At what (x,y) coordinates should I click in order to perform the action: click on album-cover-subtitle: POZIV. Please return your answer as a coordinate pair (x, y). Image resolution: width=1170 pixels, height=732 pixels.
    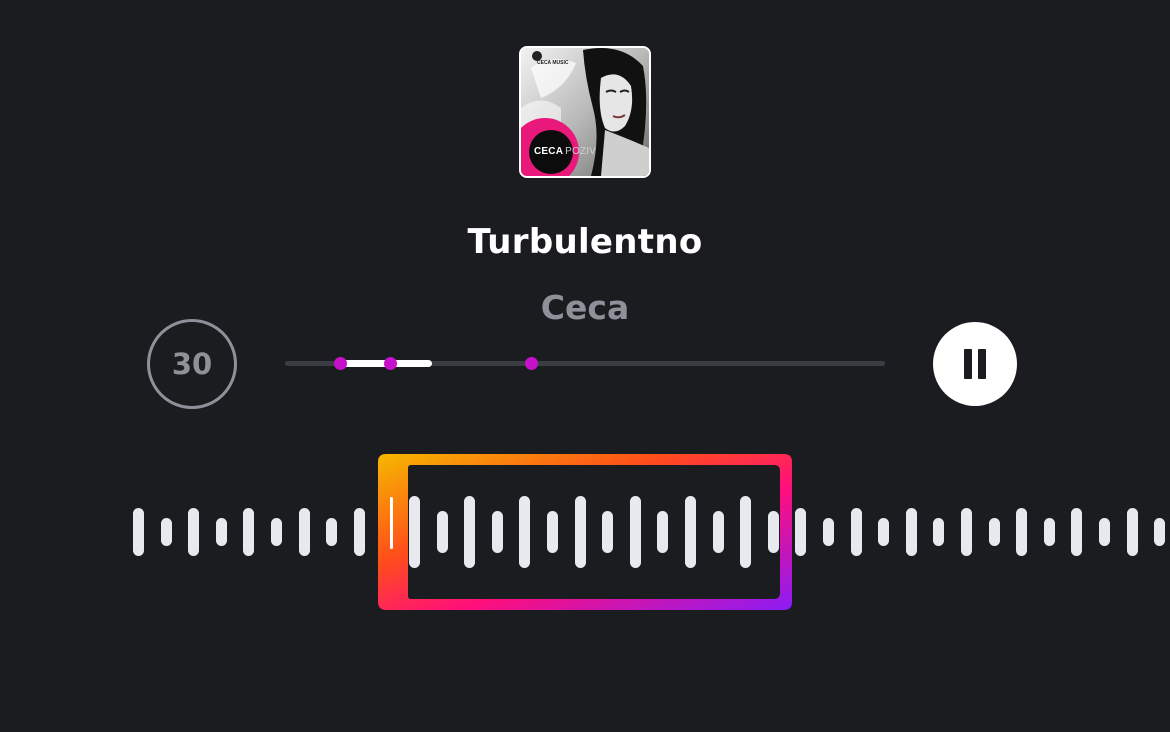
    Looking at the image, I should click on (581, 151).